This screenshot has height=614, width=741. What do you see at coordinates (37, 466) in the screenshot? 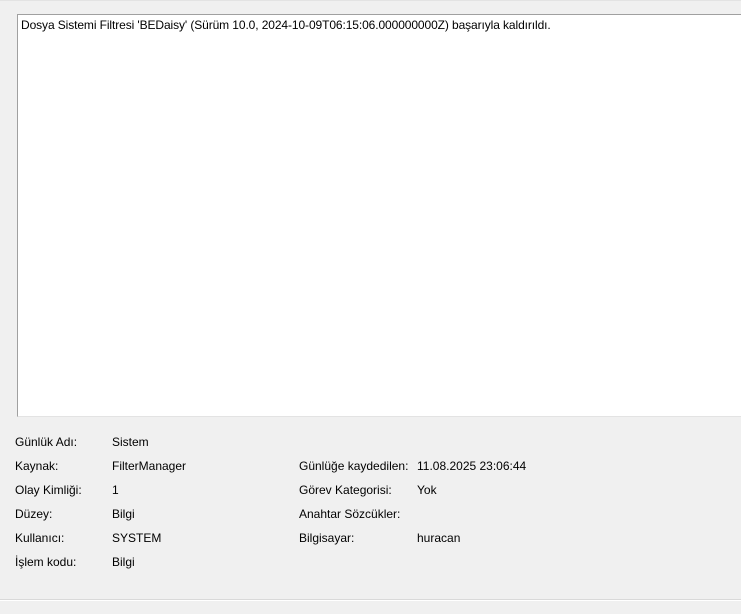
I see `source-label: Kaynak:` at bounding box center [37, 466].